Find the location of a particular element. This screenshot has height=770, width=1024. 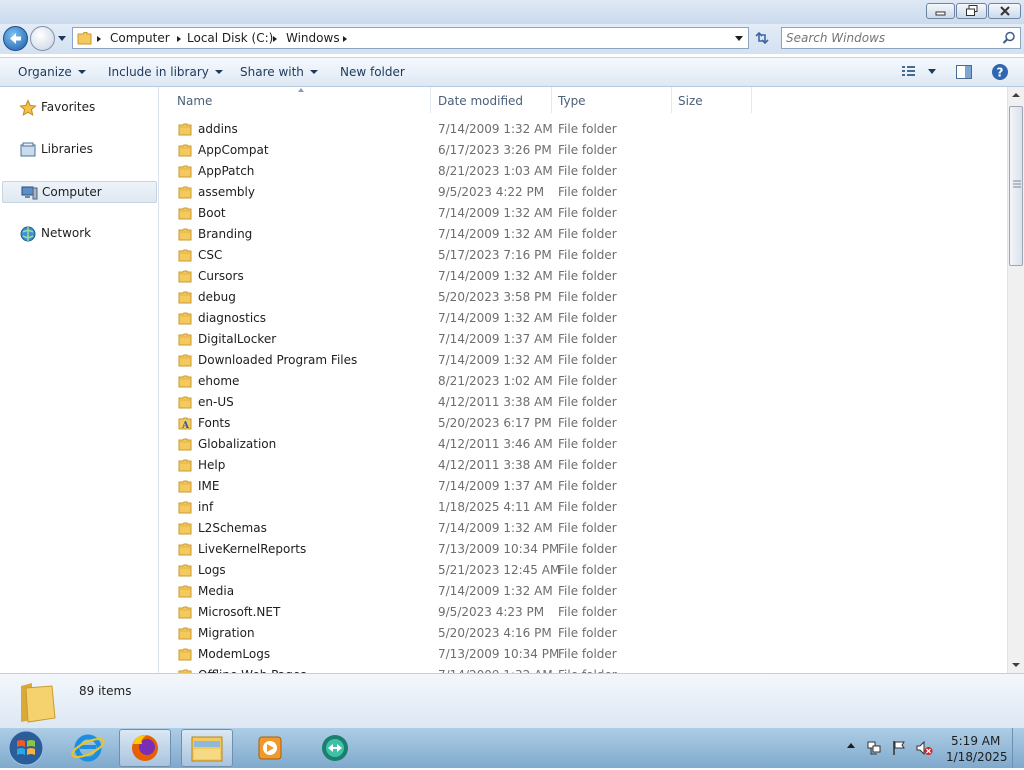

scroll-up-arrow-icon is located at coordinates (1016, 95).